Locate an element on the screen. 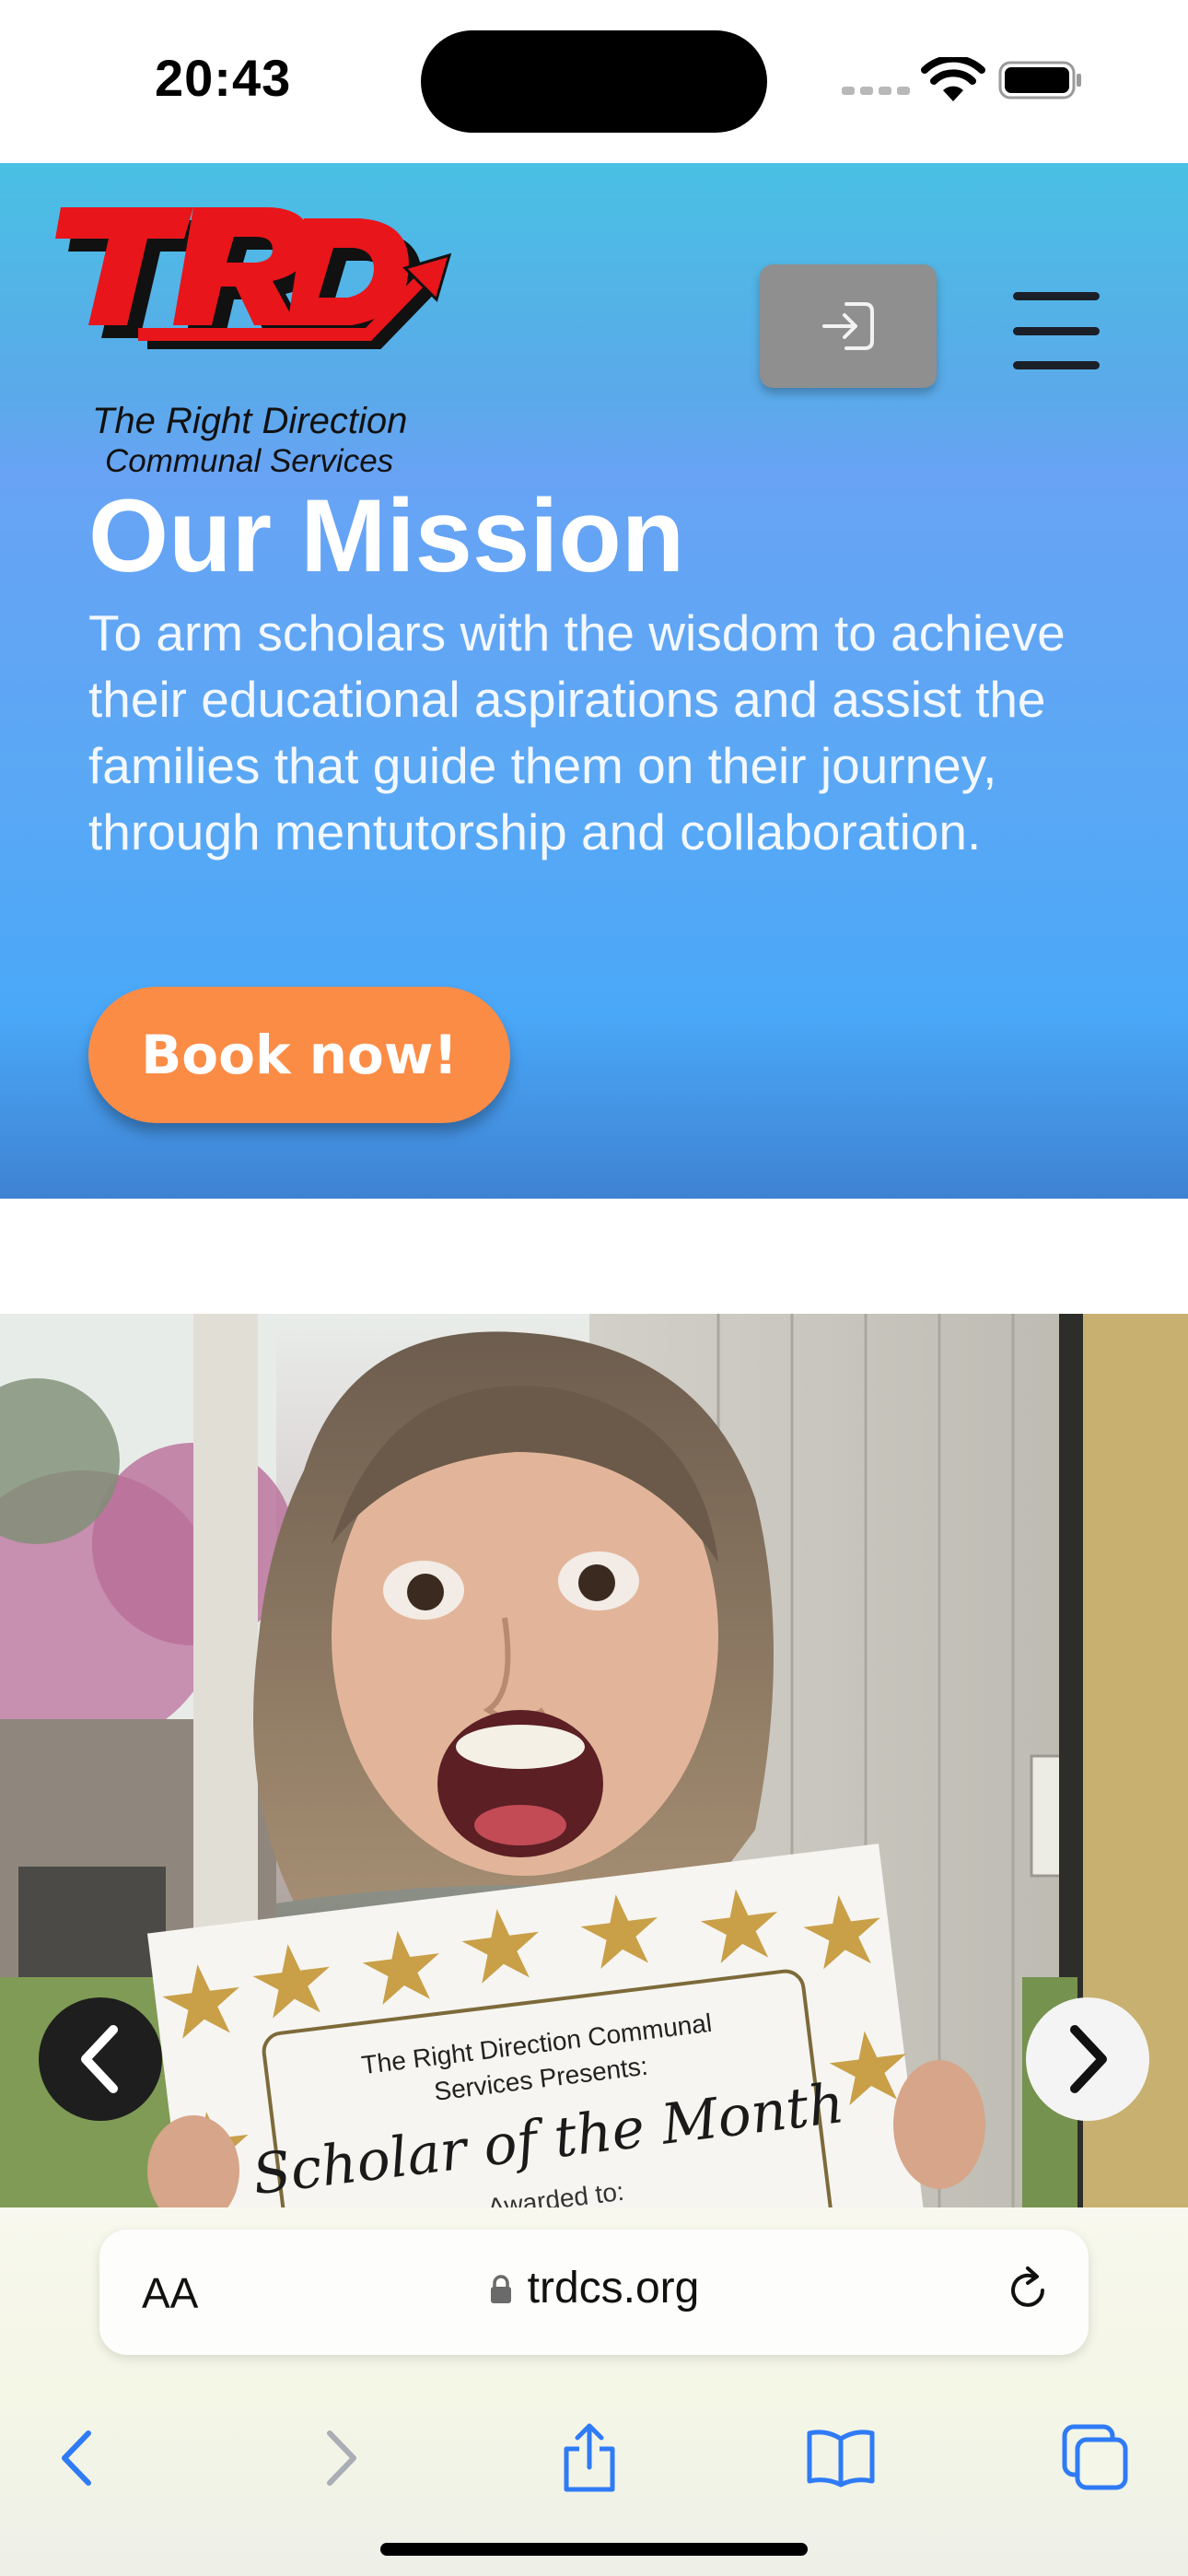 The image size is (1188, 2576). status-time: 20:43 is located at coordinates (223, 78).